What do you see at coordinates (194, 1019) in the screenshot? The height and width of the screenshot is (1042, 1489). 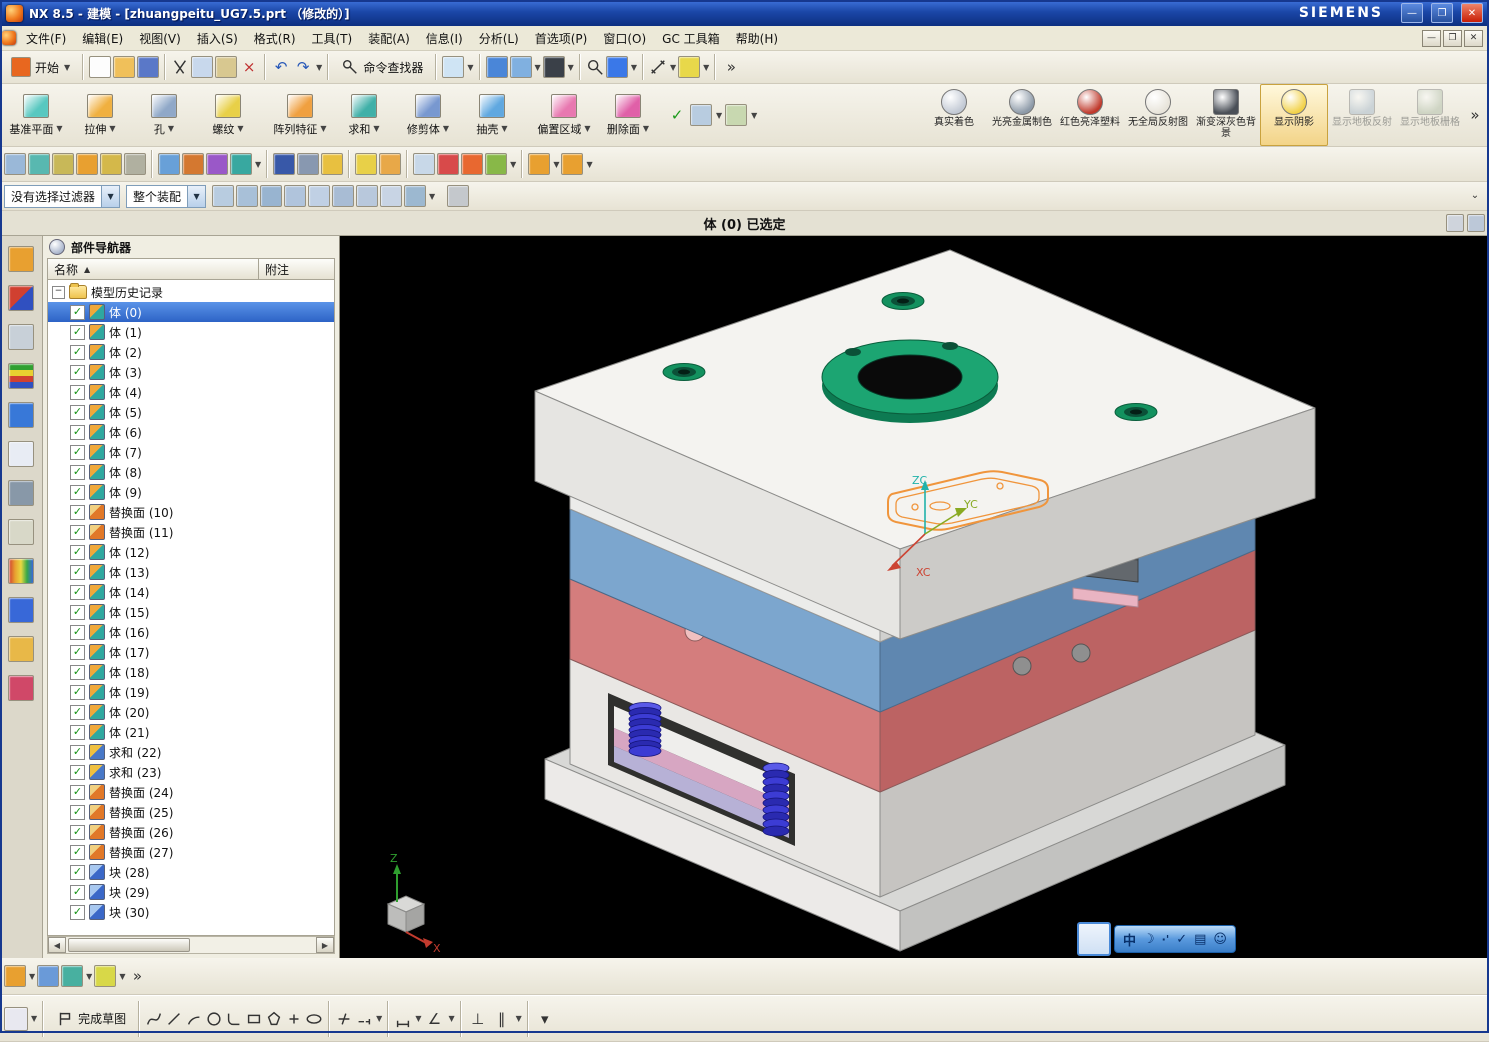 I see `arc-icon` at bounding box center [194, 1019].